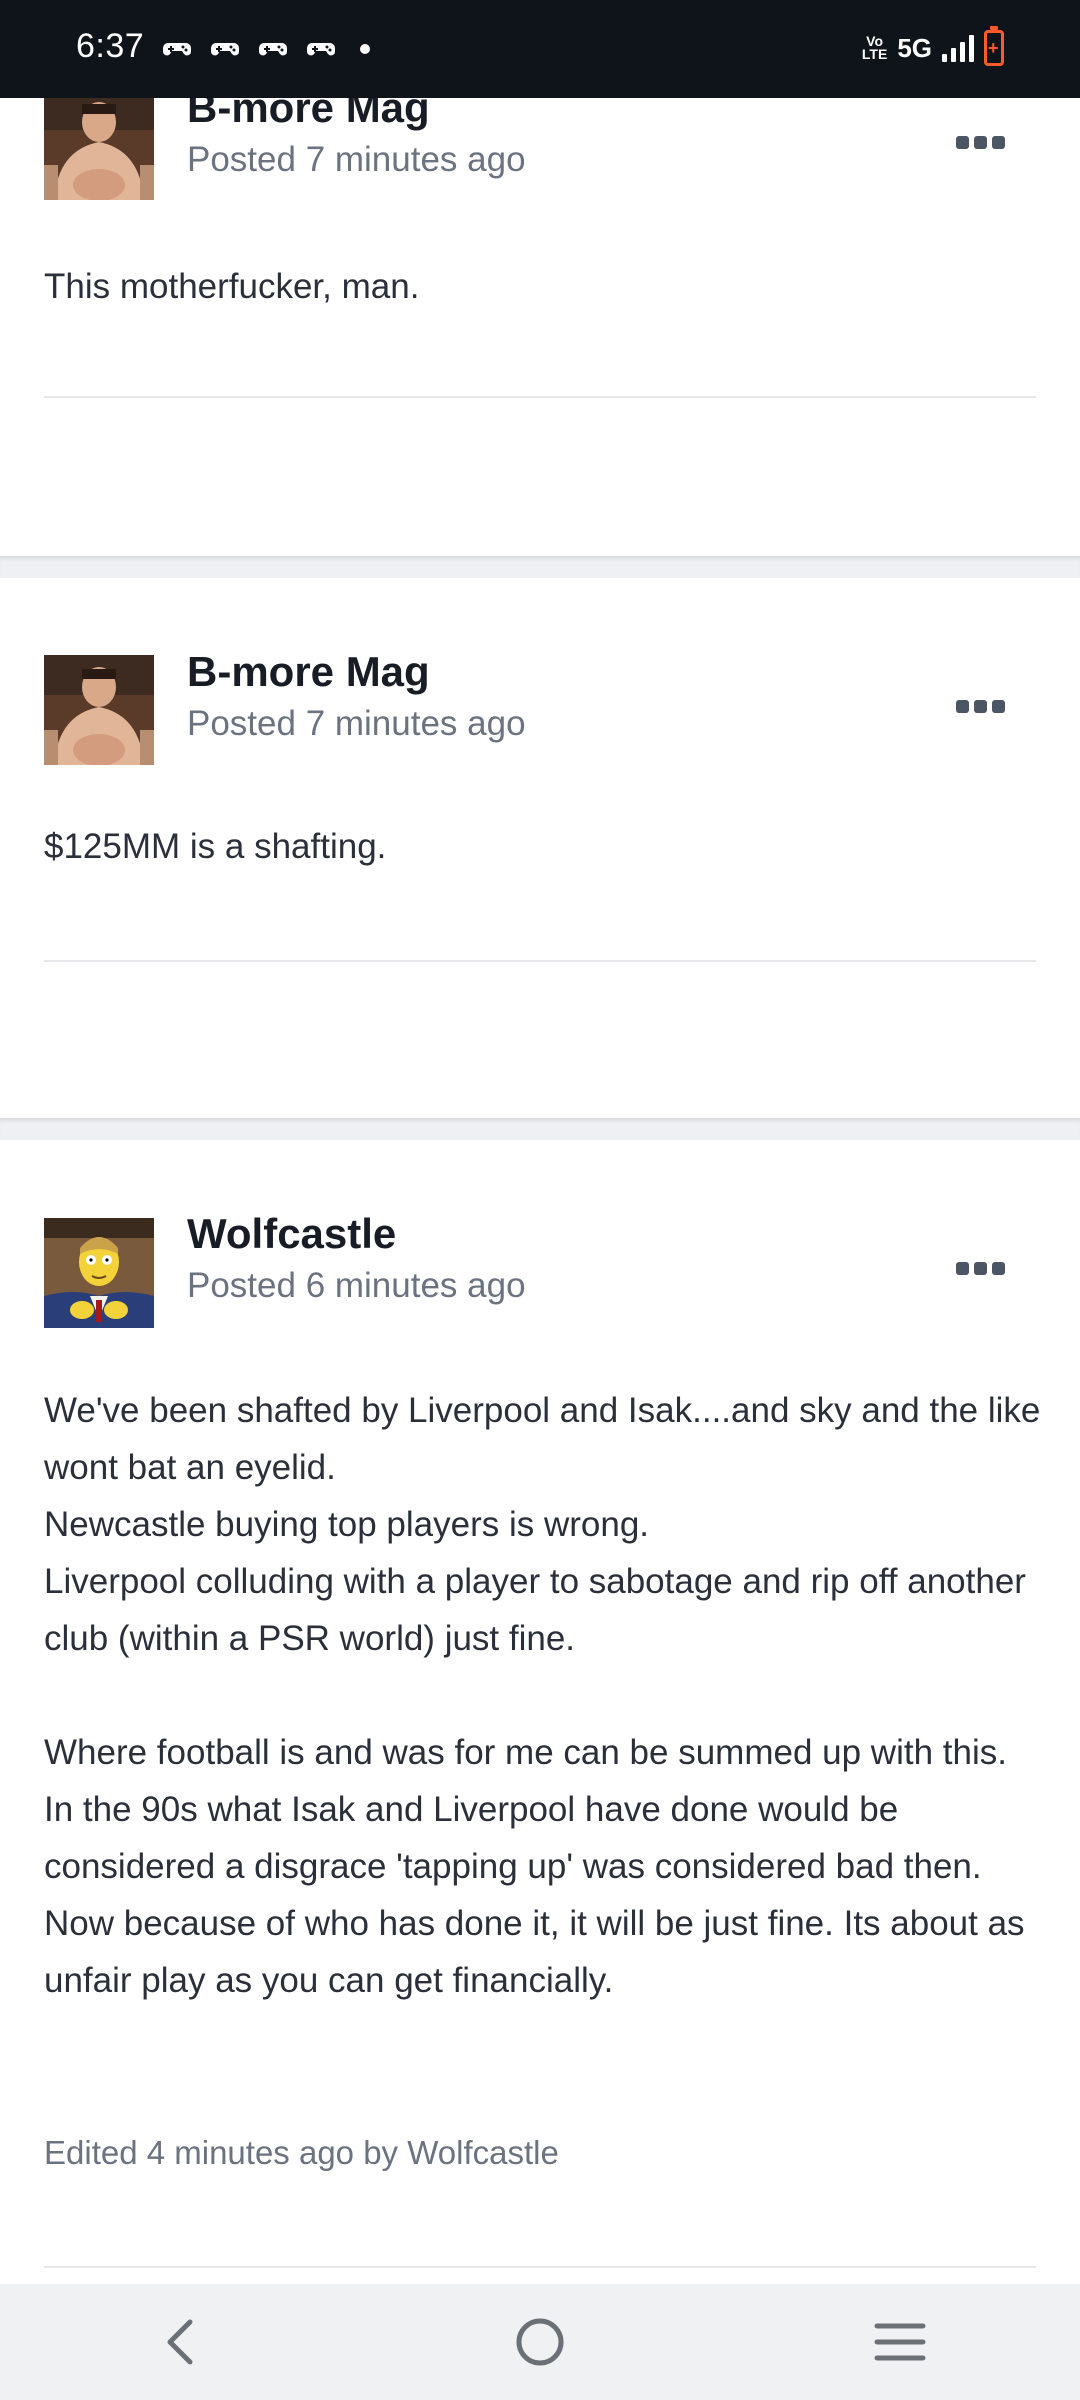  What do you see at coordinates (544, 286) in the screenshot?
I see `post-body: This motherfucker, man.` at bounding box center [544, 286].